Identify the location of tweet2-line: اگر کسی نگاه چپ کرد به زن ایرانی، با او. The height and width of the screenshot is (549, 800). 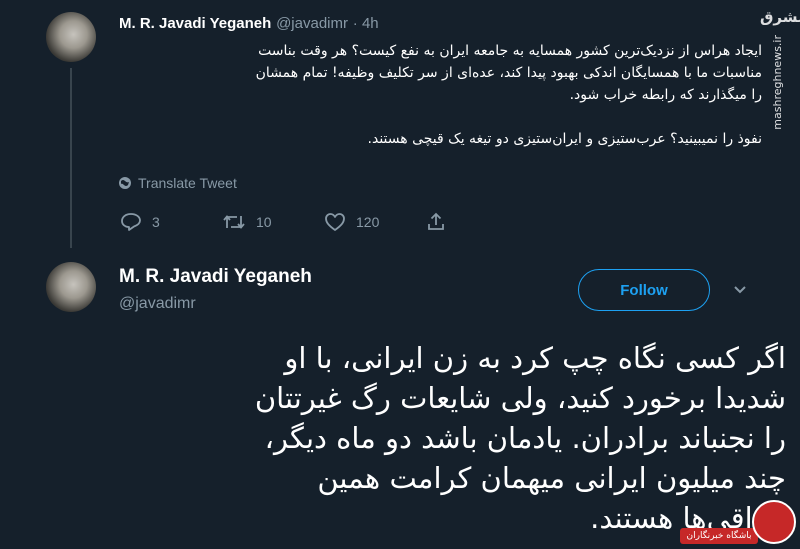
(535, 358).